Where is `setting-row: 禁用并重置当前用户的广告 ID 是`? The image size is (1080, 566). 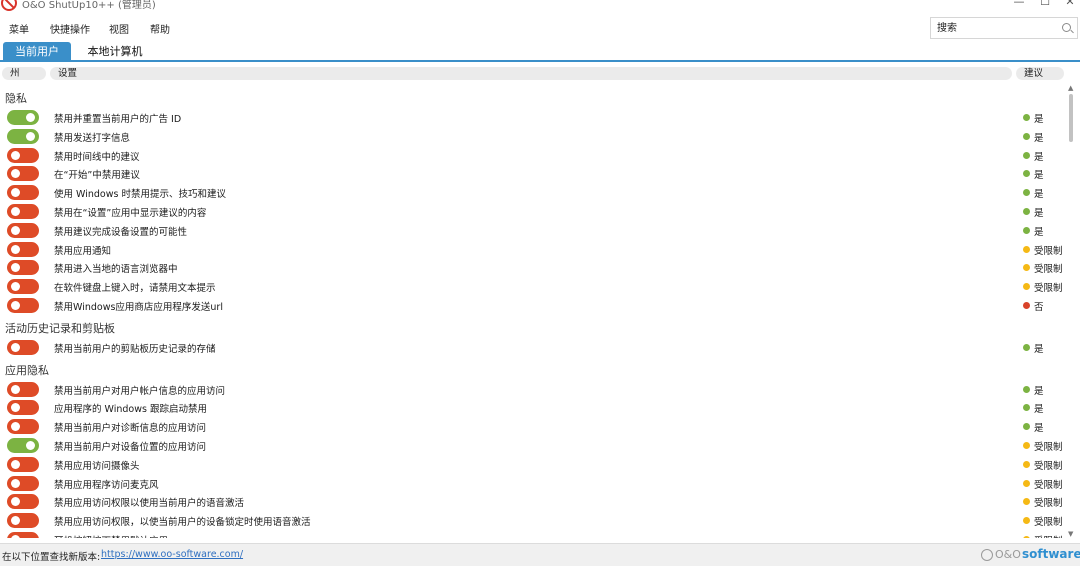 setting-row: 禁用并重置当前用户的广告 ID 是 is located at coordinates (532, 117).